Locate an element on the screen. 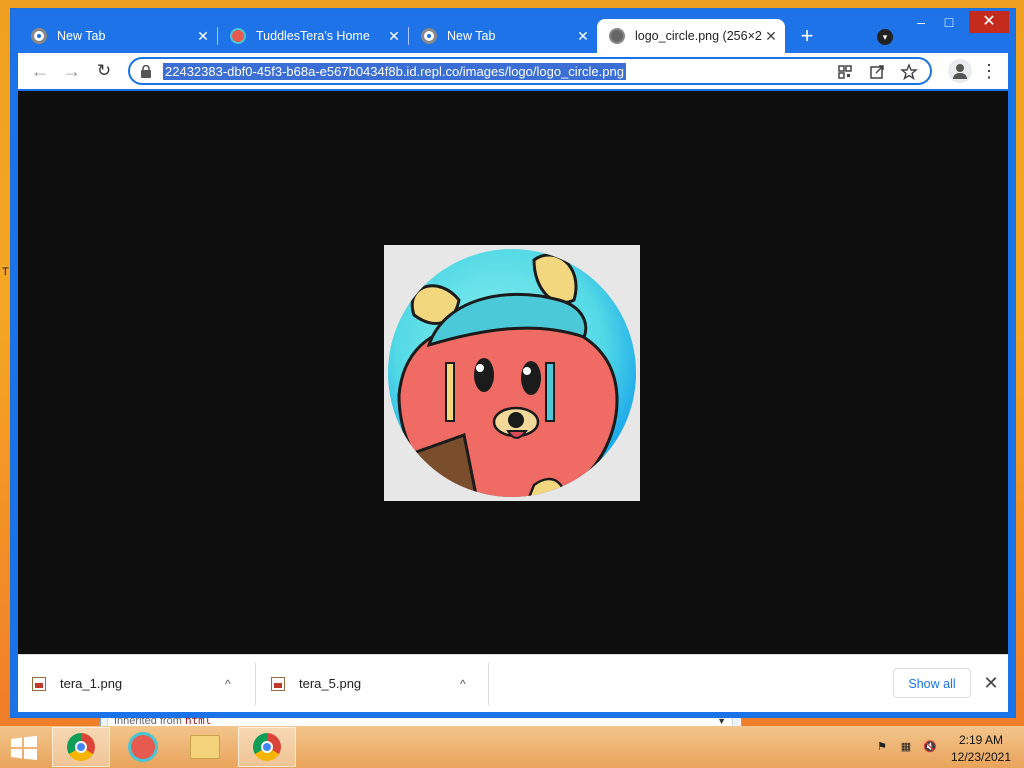 This screenshot has width=1024, height=768. tab-title: TuddlesTera's Home is located at coordinates (313, 36).